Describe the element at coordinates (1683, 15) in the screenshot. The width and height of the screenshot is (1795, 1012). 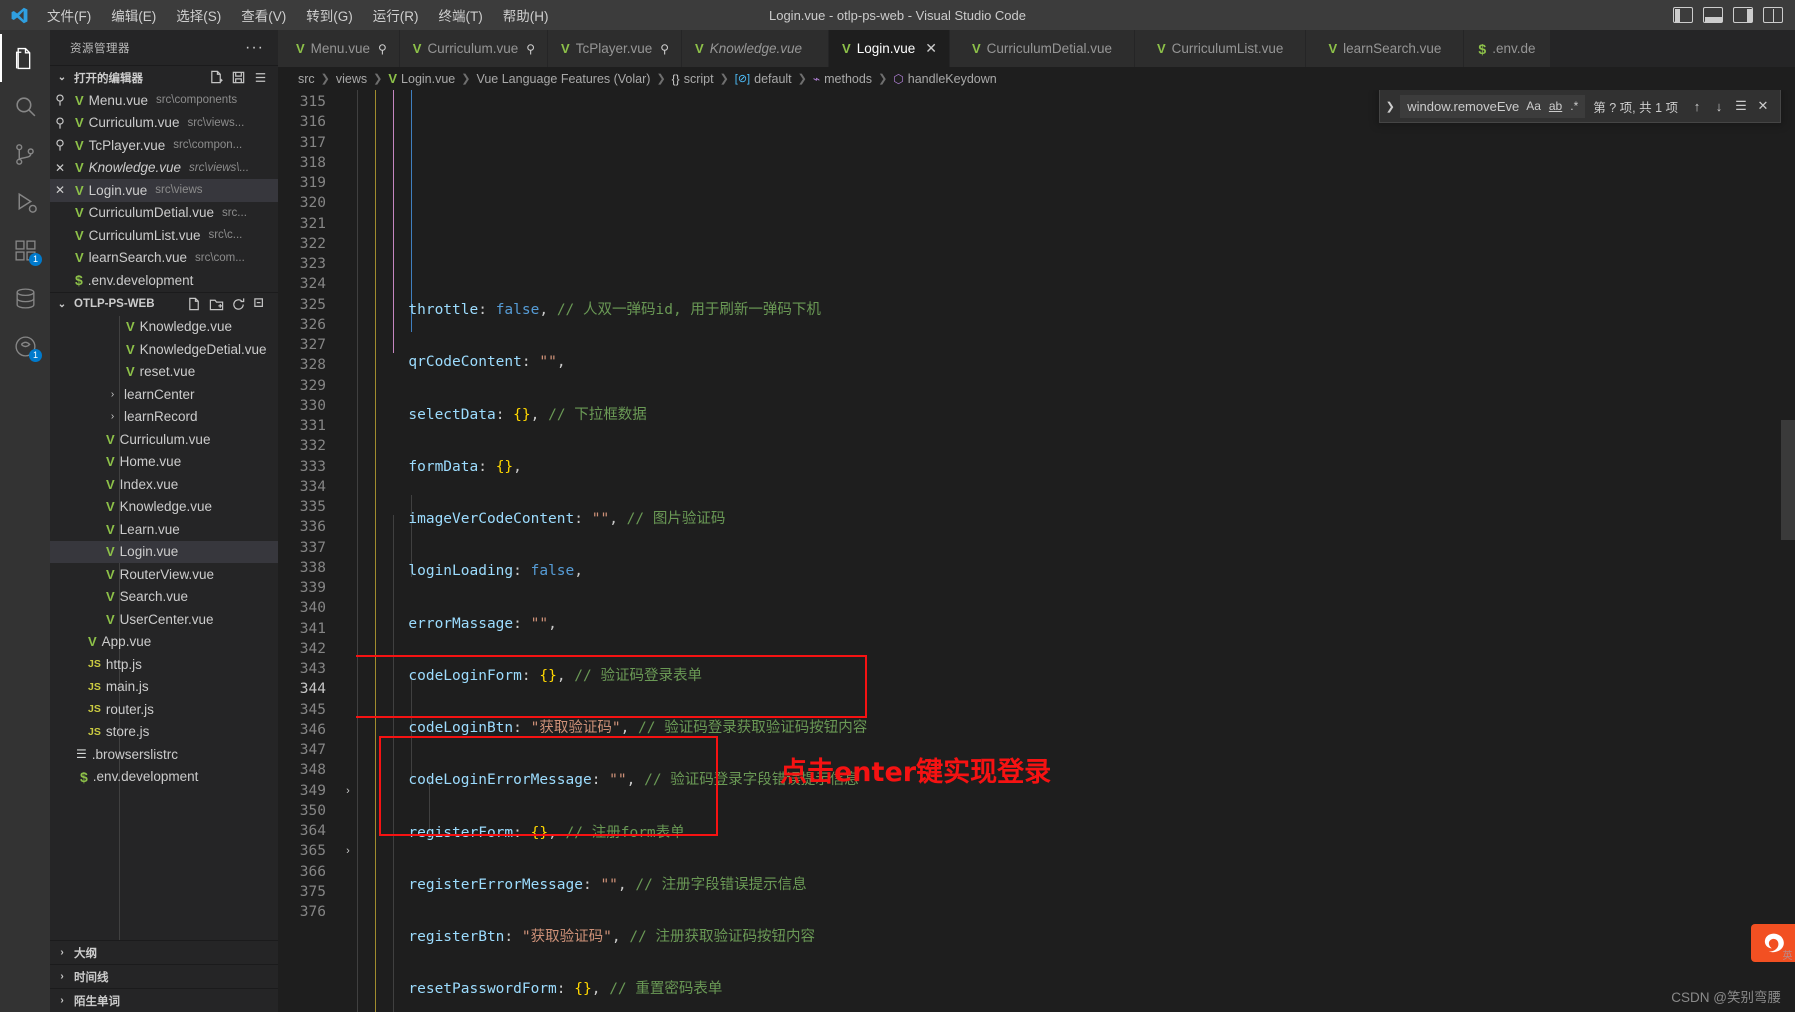
I see `toggle-primary-sidebar-icon` at that location.